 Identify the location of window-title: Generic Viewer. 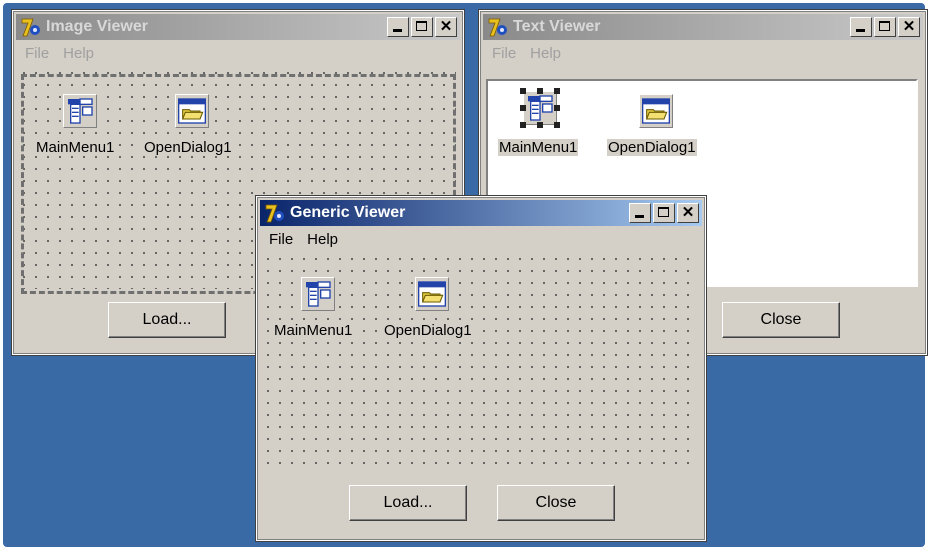
(348, 212).